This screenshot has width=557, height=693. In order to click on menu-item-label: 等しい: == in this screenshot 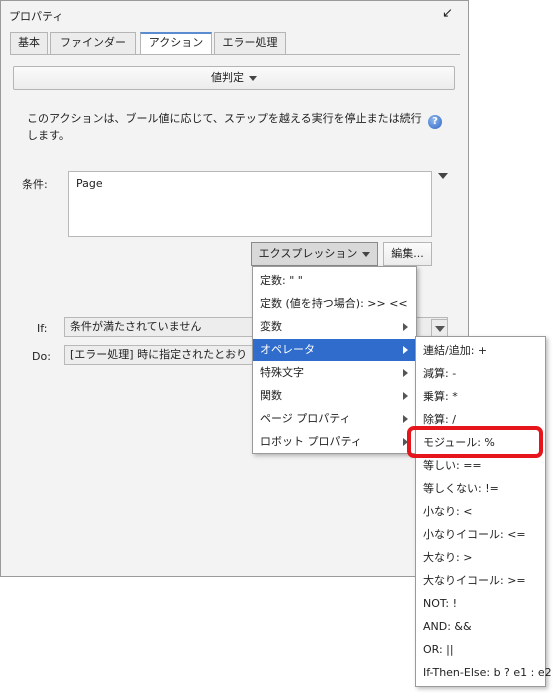, I will do `click(452, 465)`.